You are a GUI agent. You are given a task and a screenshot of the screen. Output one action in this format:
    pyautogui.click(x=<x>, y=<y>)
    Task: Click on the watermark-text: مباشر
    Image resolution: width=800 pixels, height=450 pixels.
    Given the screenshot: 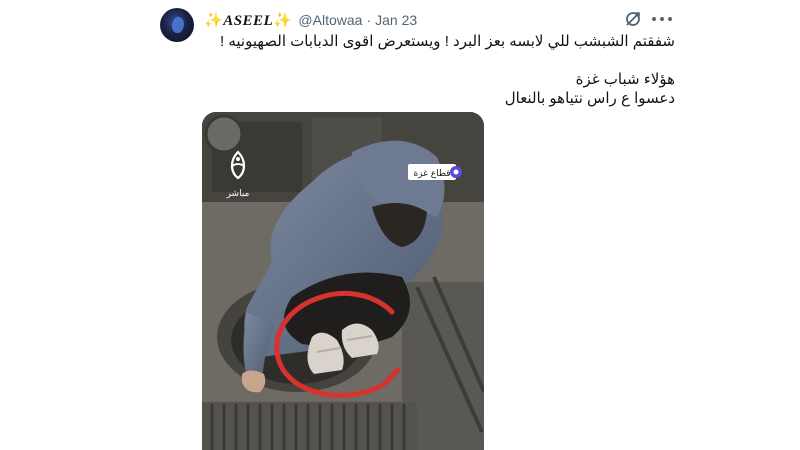 What is the action you would take?
    pyautogui.click(x=238, y=194)
    